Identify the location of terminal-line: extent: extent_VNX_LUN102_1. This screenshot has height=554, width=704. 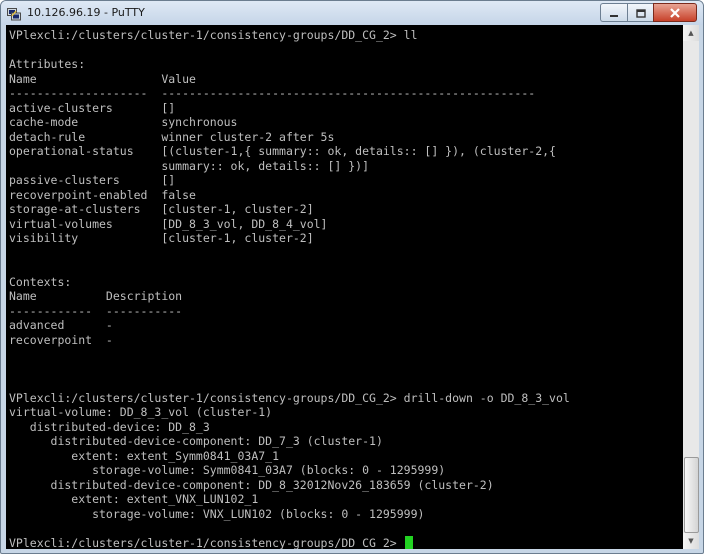
(134, 499).